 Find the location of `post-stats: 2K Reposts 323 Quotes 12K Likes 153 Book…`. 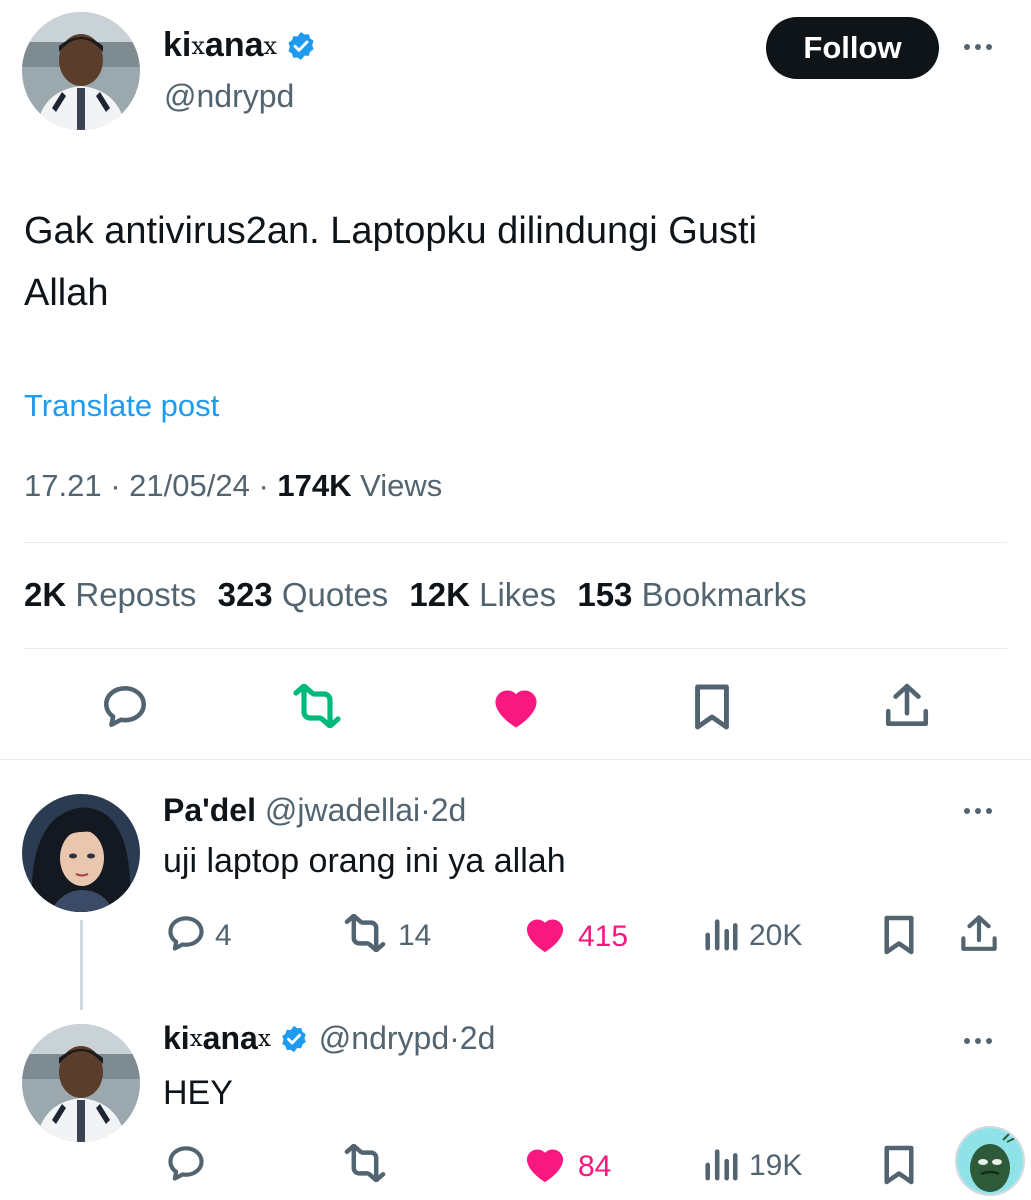

post-stats: 2K Reposts 323 Quotes 12K Likes 153 Book… is located at coordinates (415, 595).